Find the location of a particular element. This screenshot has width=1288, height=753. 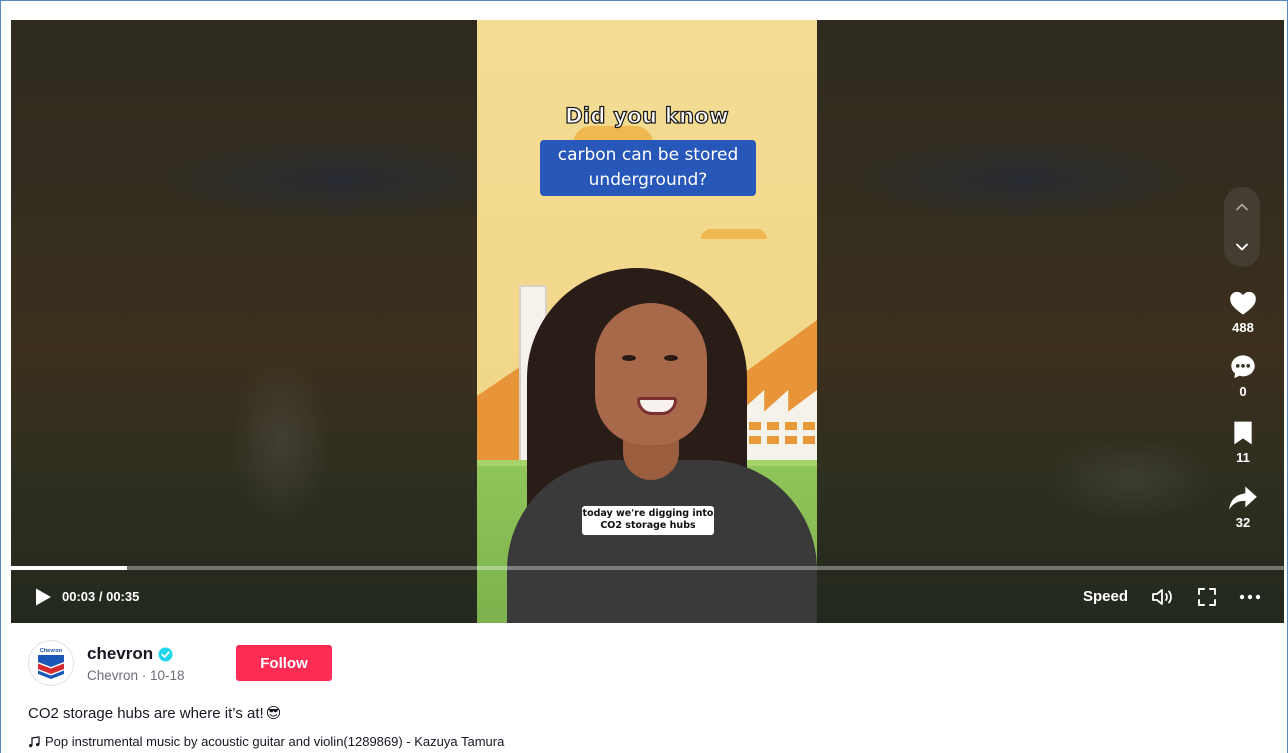

bookmark-icon is located at coordinates (1243, 433).